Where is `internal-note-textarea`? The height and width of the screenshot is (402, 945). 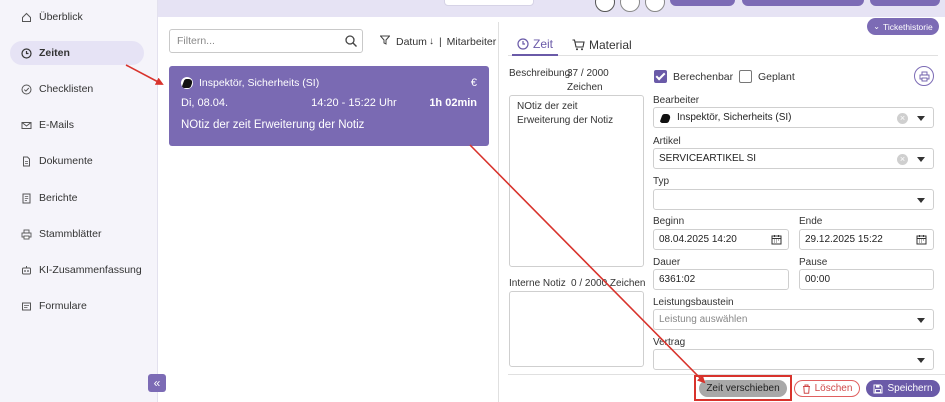 internal-note-textarea is located at coordinates (576, 329).